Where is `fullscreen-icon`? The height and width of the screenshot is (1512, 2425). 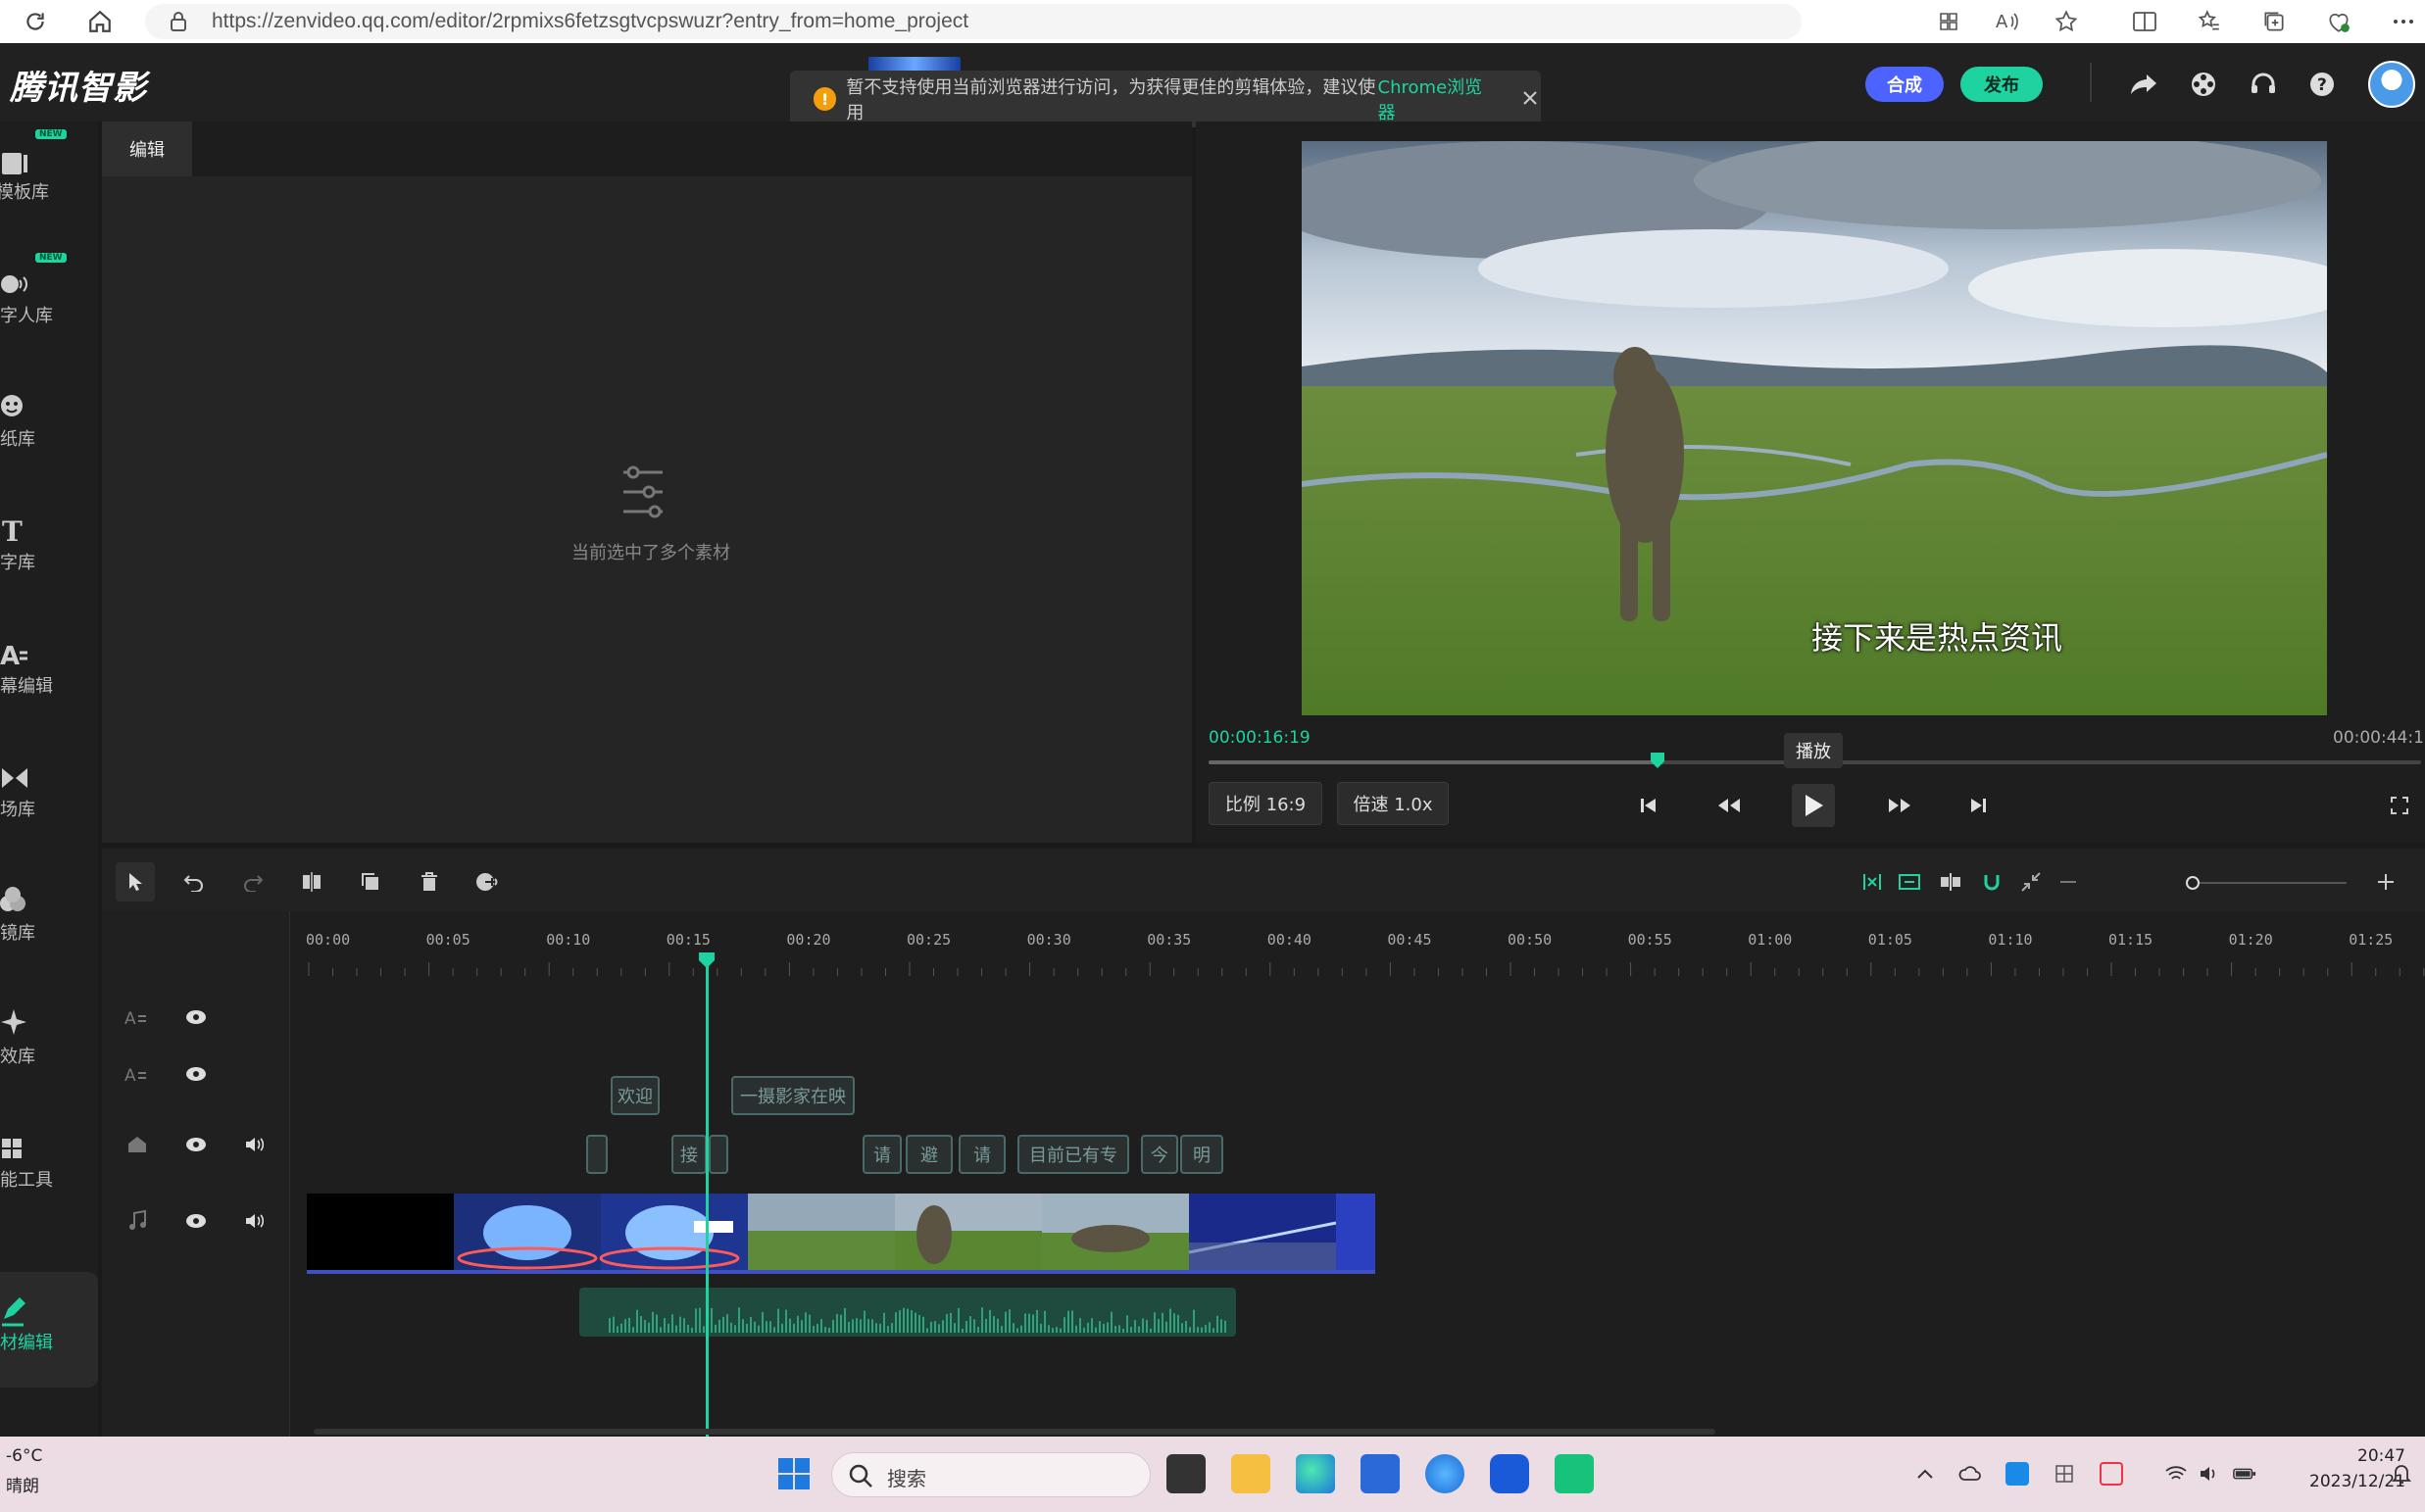 fullscreen-icon is located at coordinates (2399, 805).